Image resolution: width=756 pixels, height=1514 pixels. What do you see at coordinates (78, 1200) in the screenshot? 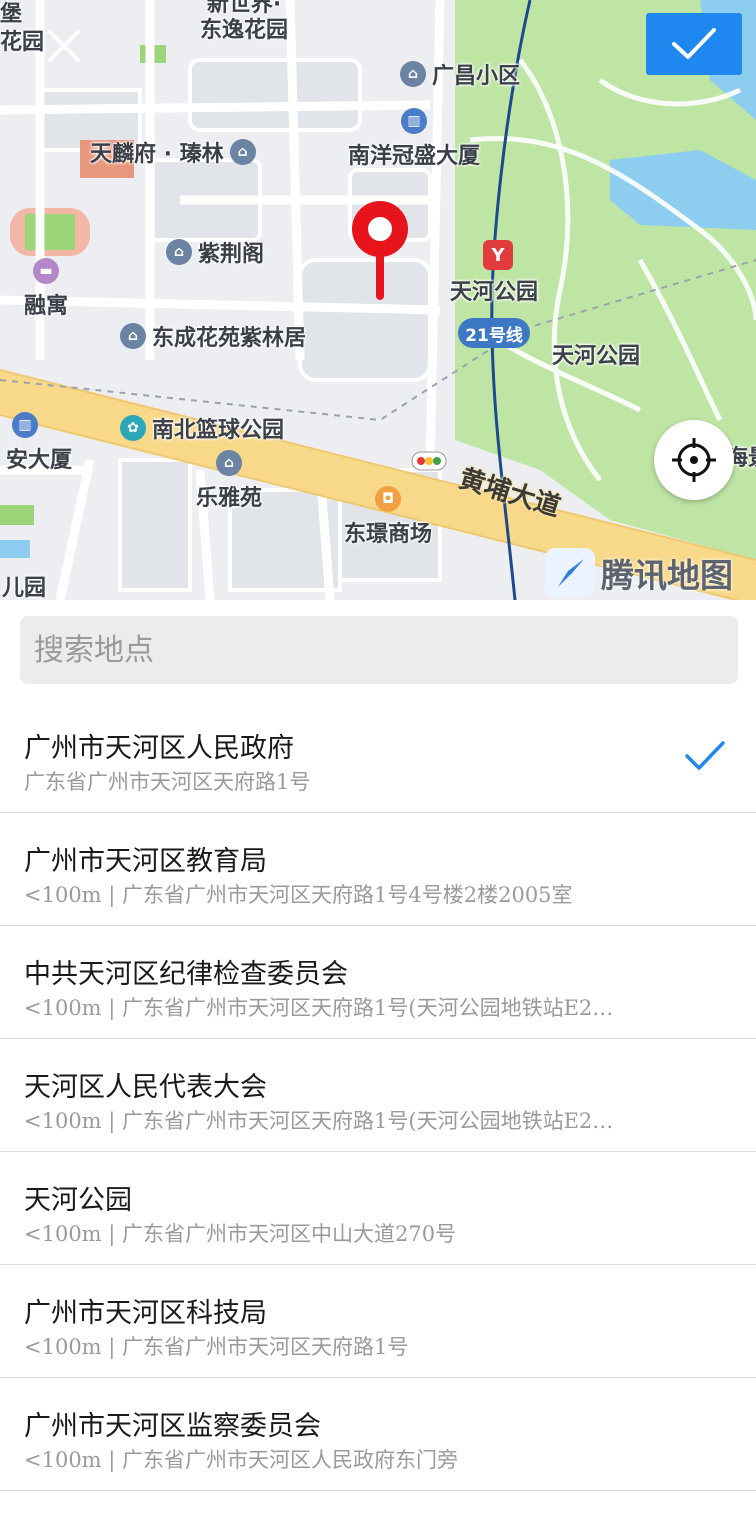
I see `place-name: 天河公园` at bounding box center [78, 1200].